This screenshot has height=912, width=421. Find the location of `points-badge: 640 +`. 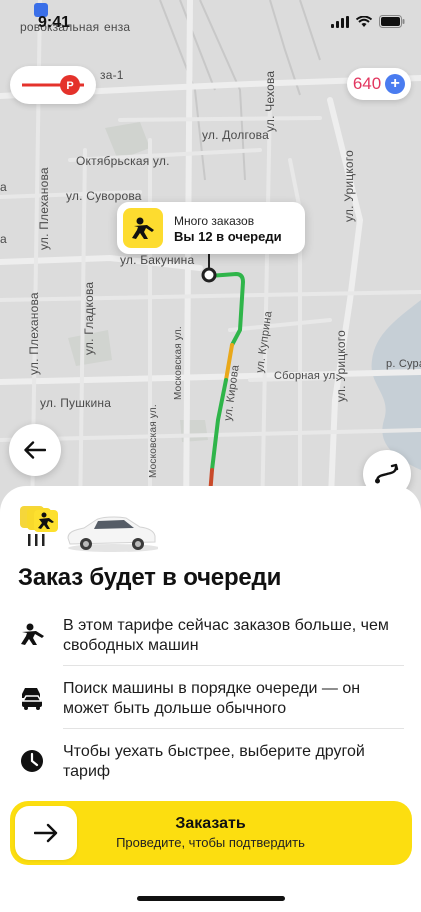

points-badge: 640 + is located at coordinates (379, 84).